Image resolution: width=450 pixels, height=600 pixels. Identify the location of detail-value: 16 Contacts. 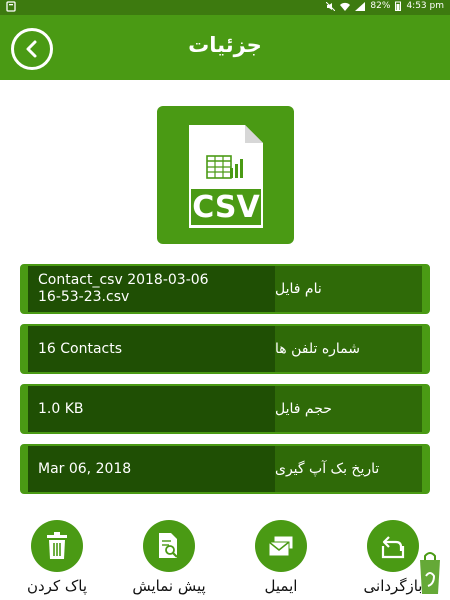
(148, 349).